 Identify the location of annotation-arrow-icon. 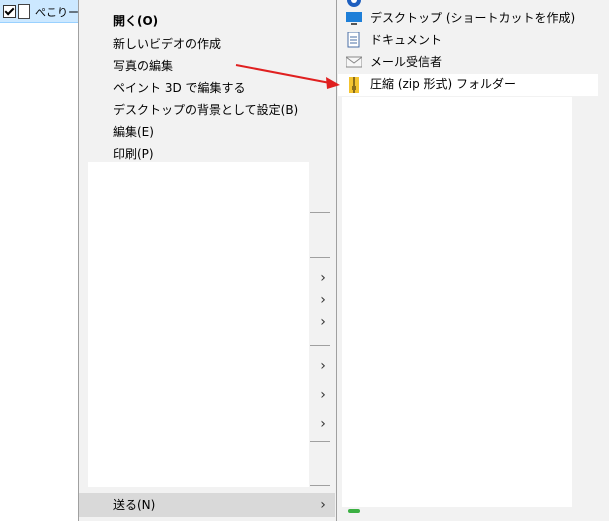
(287, 76).